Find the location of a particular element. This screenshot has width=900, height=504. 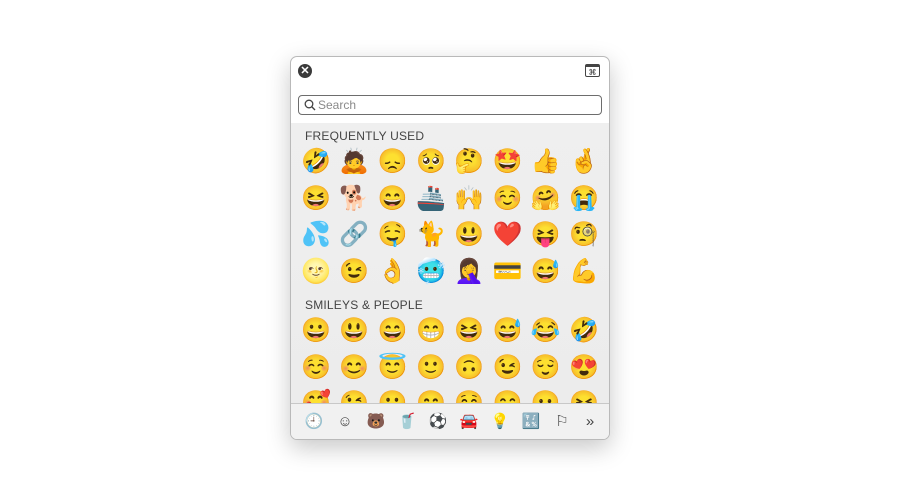

category-objects-icon: 💡 is located at coordinates (500, 422).